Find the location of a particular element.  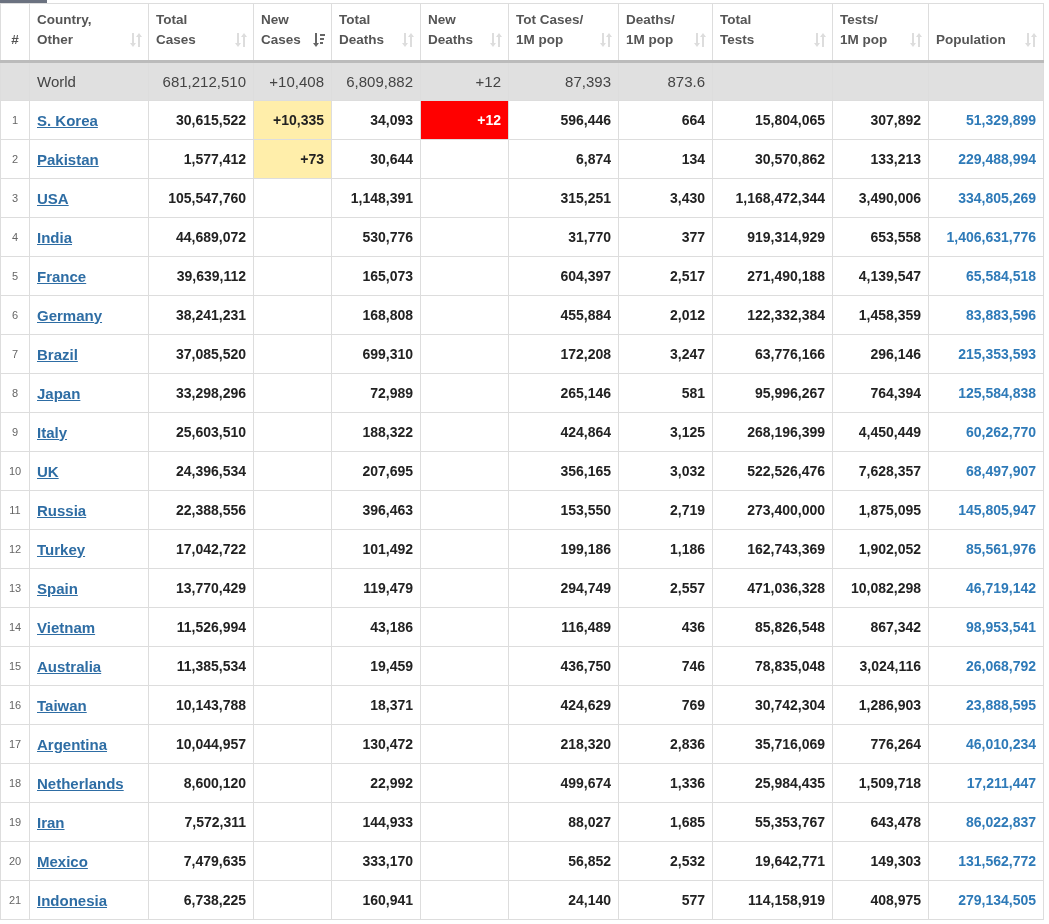

sort-icon is located at coordinates (319, 40).